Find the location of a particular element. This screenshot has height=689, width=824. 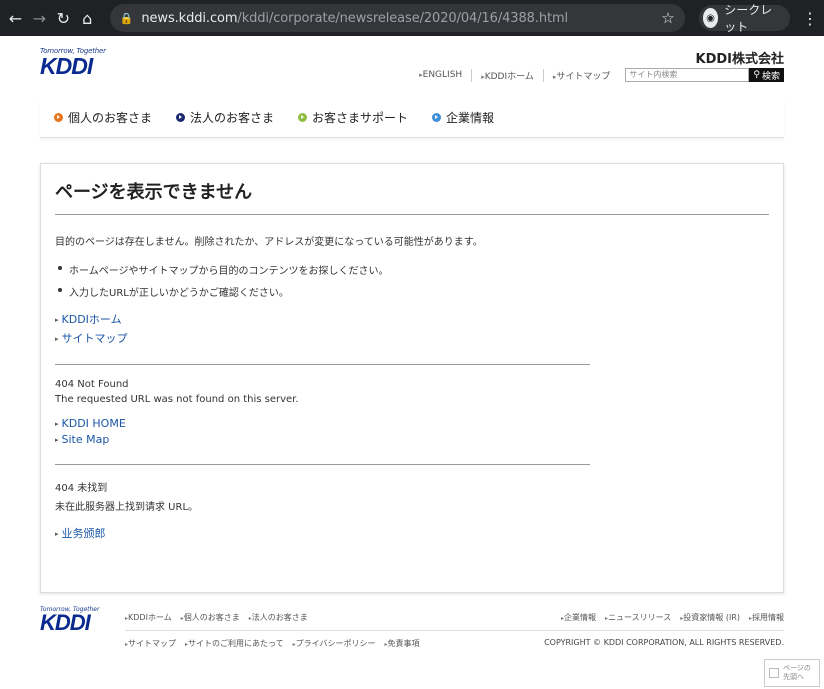

footer-link: サイトマップ is located at coordinates (150, 643).